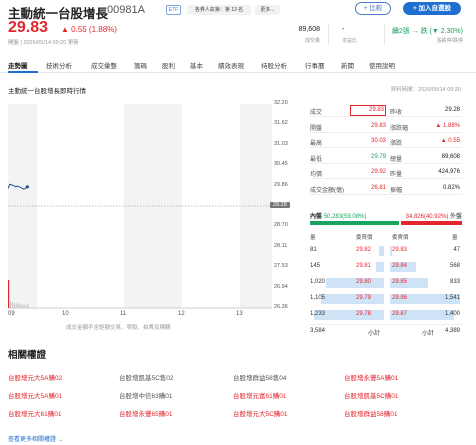 Image resolution: width=476 pixels, height=445 pixels. I want to click on tab-chips: 籌碼, so click(140, 65).